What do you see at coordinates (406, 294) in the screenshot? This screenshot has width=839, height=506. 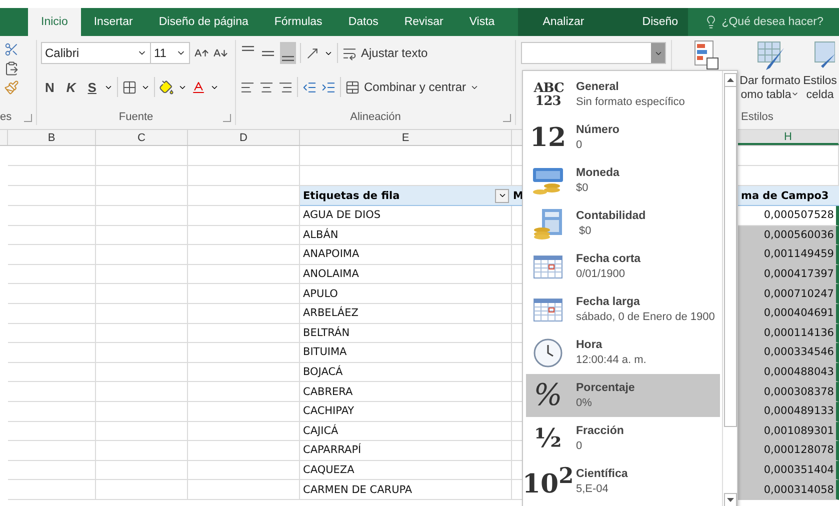 I see `table-cell: APULO` at bounding box center [406, 294].